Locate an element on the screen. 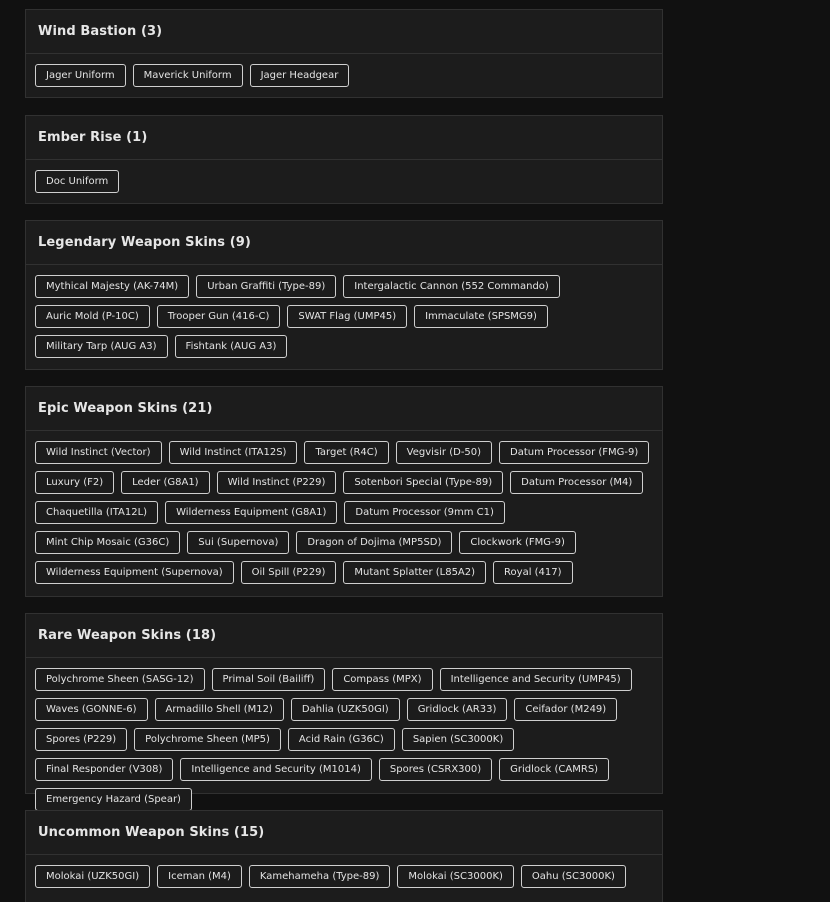  item-tag: Sapien (SC3000K) is located at coordinates (458, 739).